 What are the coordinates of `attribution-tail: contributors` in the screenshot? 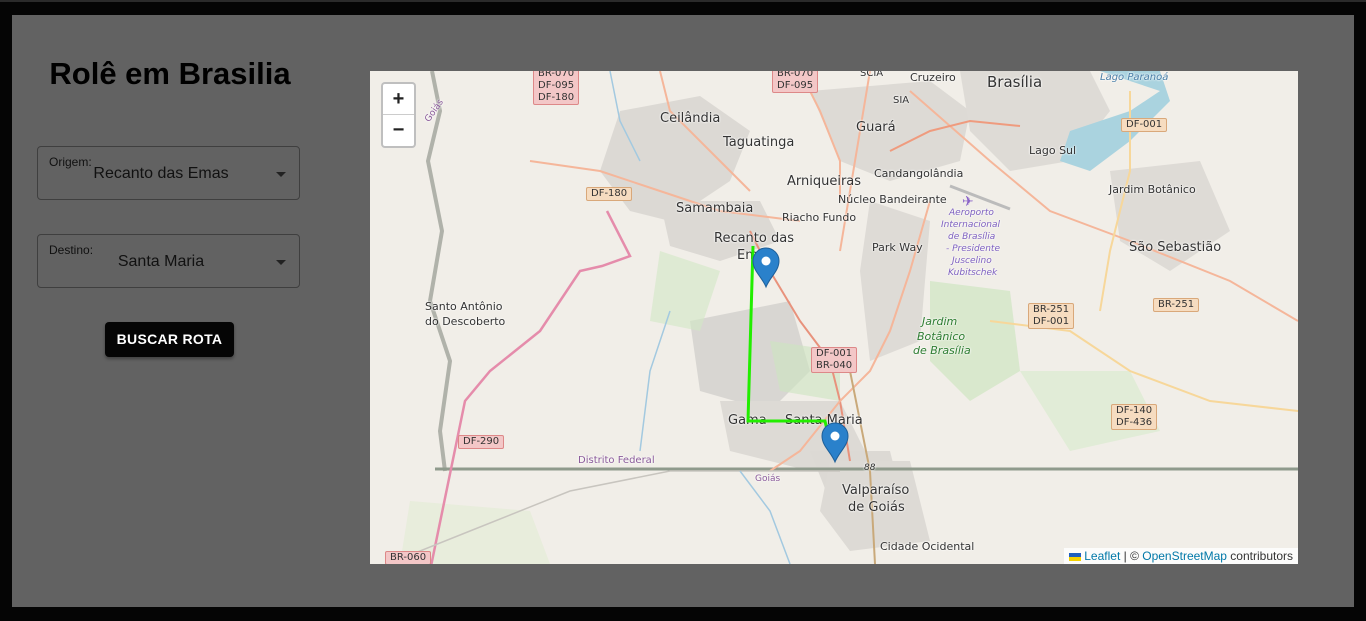 It's located at (1259, 556).